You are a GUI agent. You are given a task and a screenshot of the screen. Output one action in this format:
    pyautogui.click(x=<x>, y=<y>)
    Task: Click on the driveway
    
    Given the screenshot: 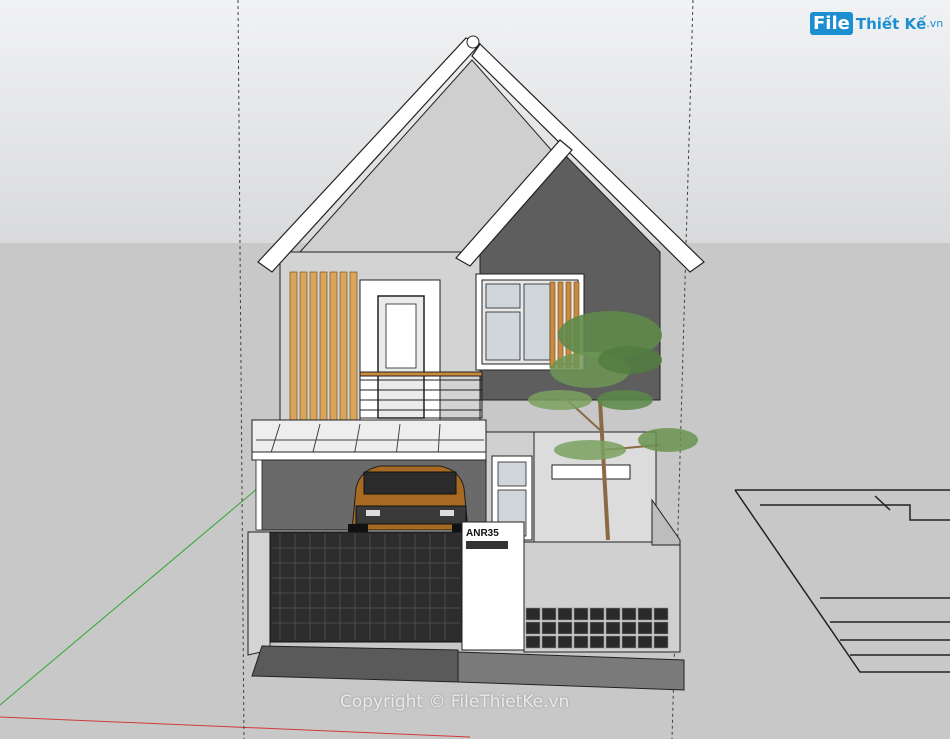 What is the action you would take?
    pyautogui.click(x=355, y=664)
    